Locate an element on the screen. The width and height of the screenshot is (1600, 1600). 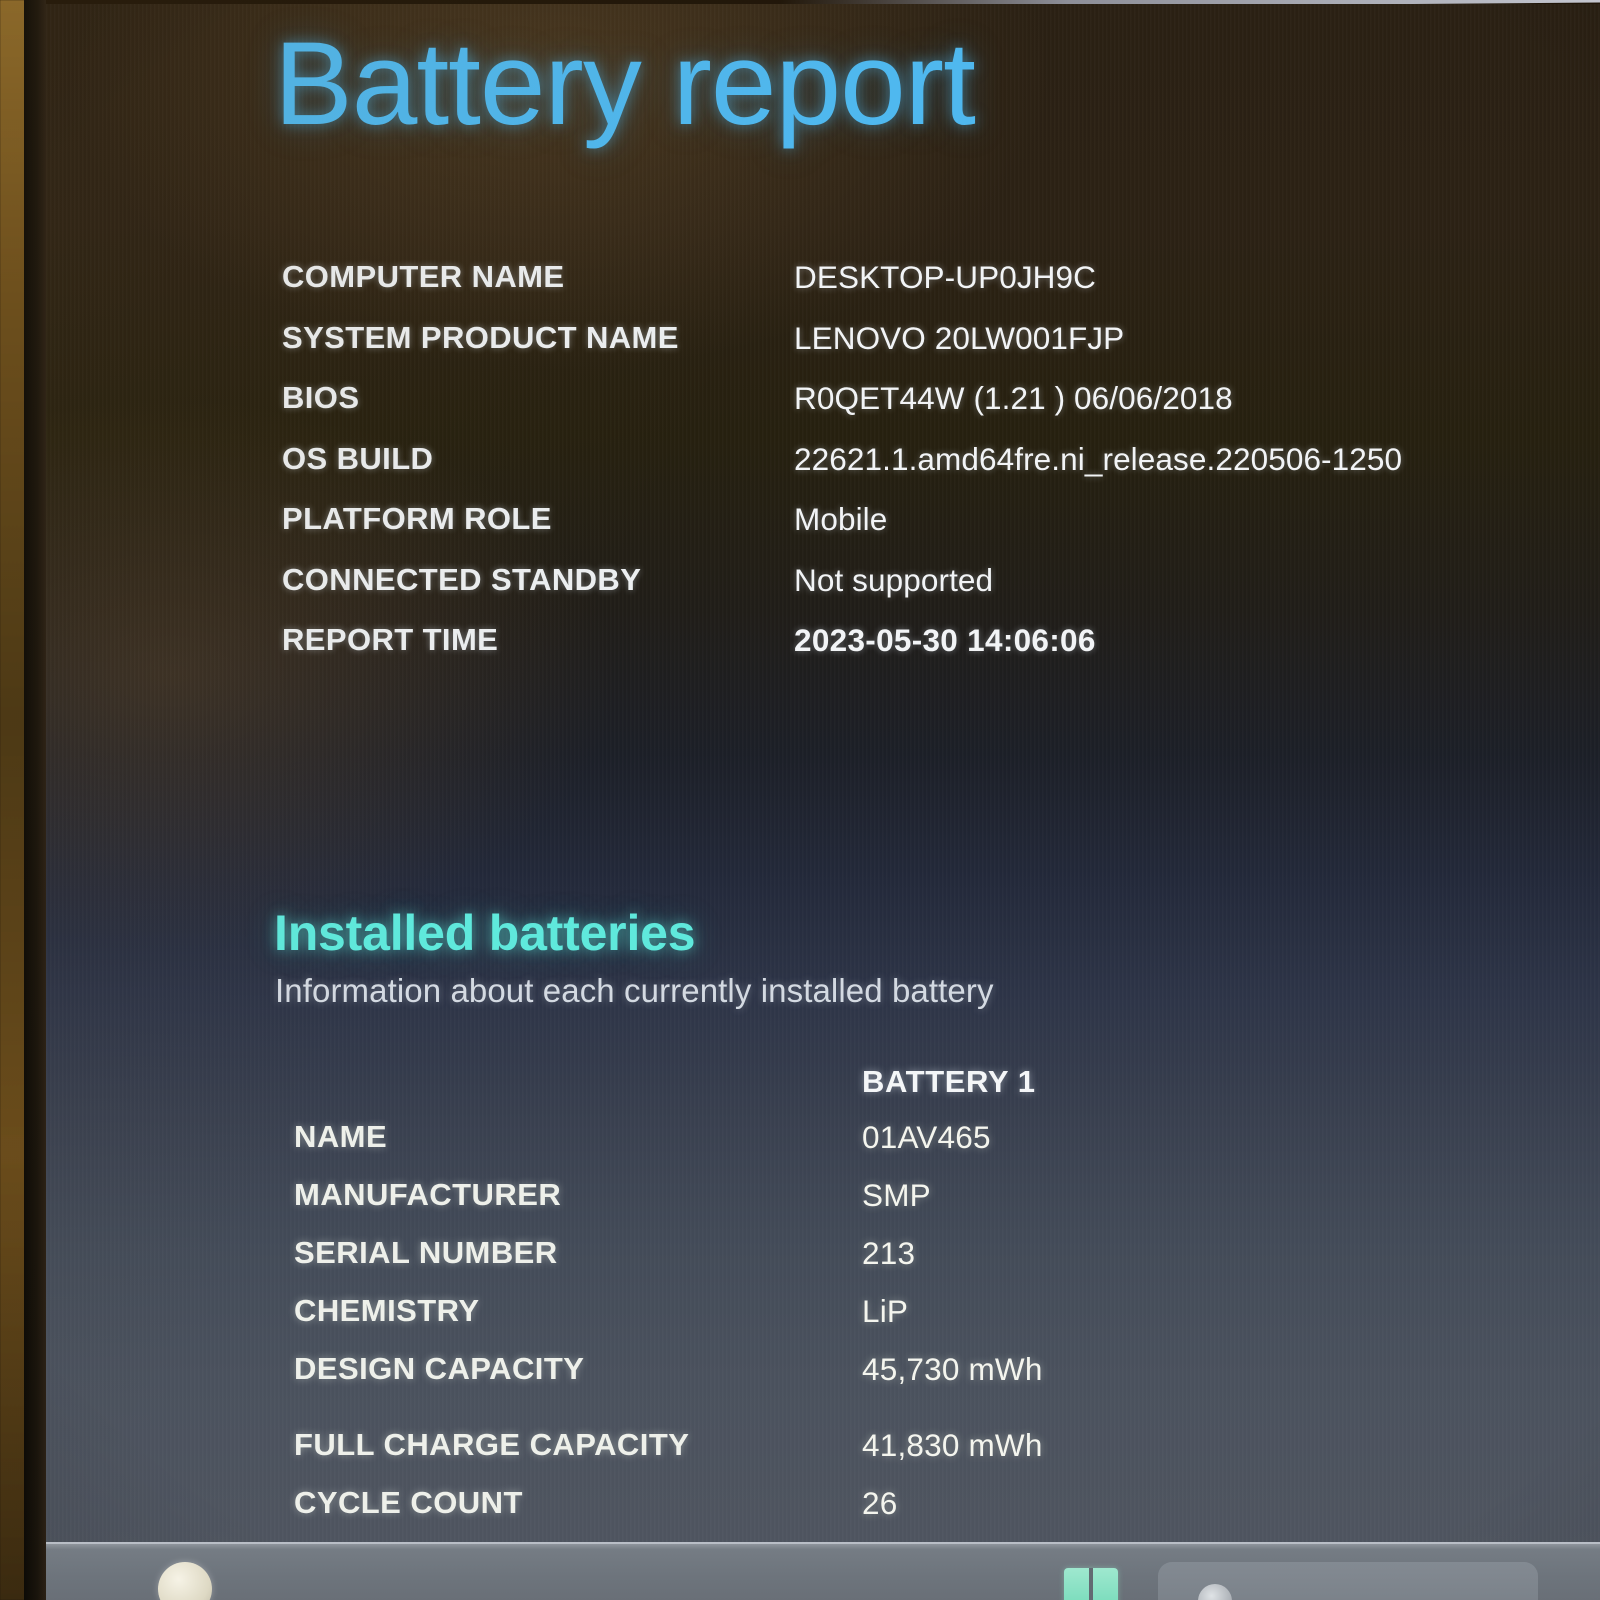
row-label-name: NAME is located at coordinates (341, 1136).